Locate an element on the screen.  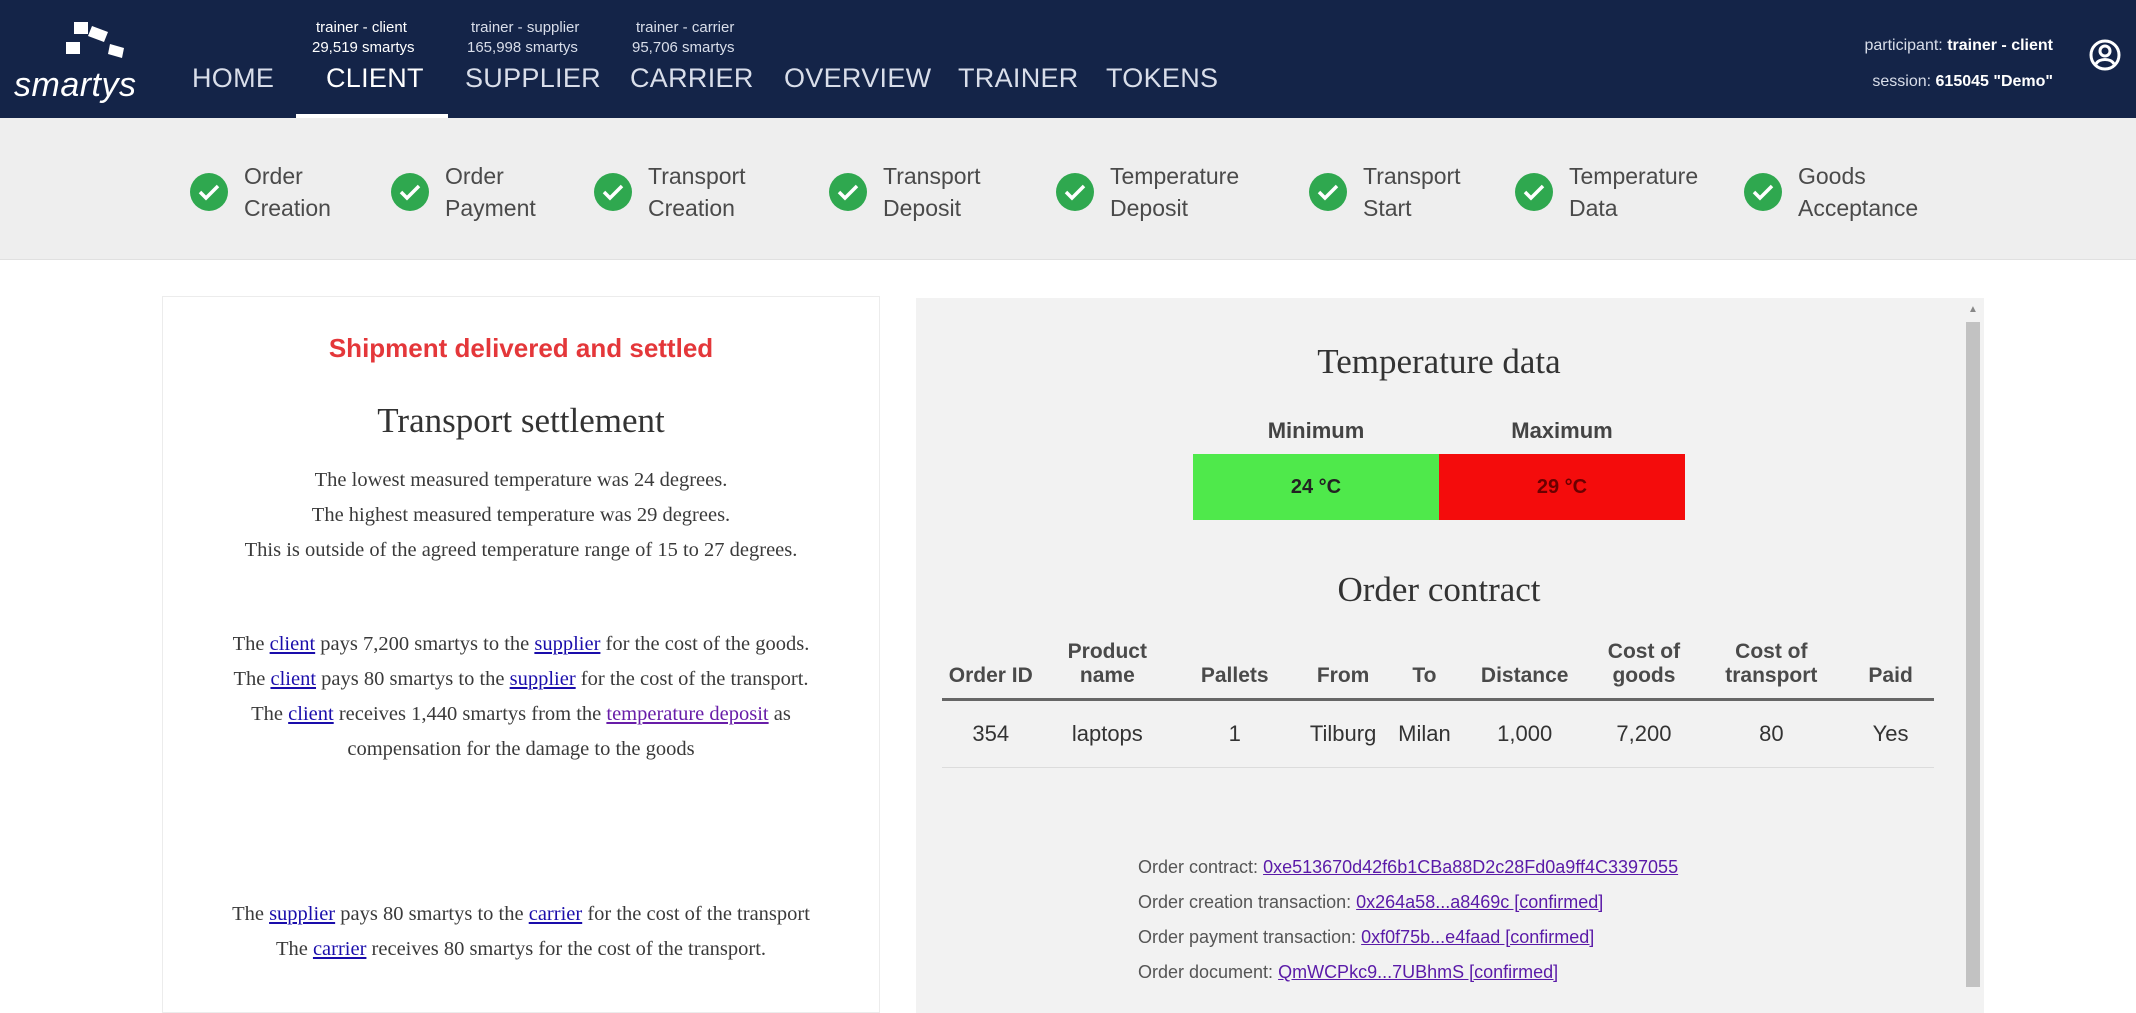
nav-overview-label: OVERVIEW is located at coordinates (858, 78).